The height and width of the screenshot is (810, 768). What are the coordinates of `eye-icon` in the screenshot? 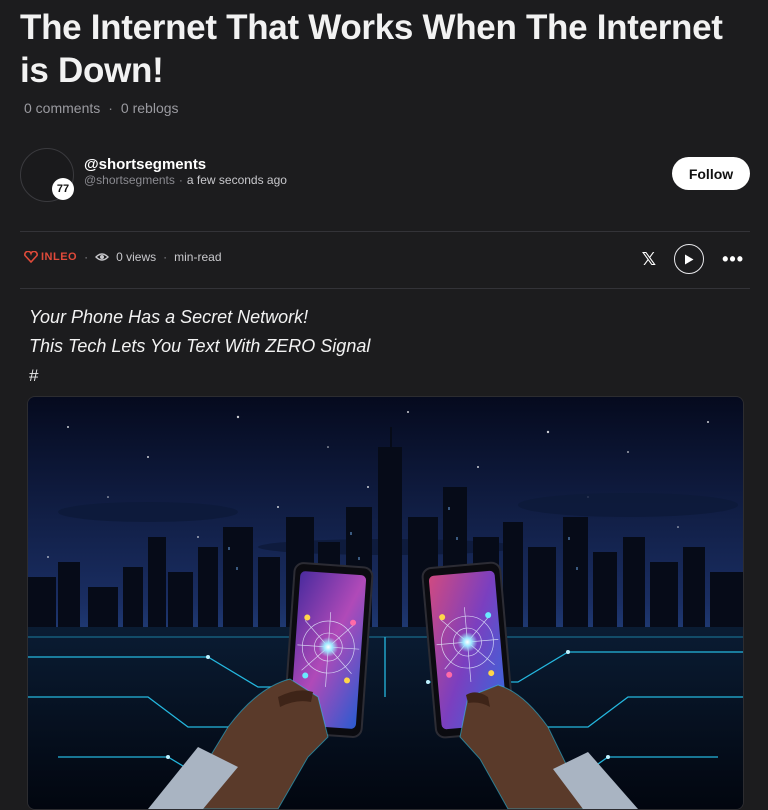 It's located at (102, 257).